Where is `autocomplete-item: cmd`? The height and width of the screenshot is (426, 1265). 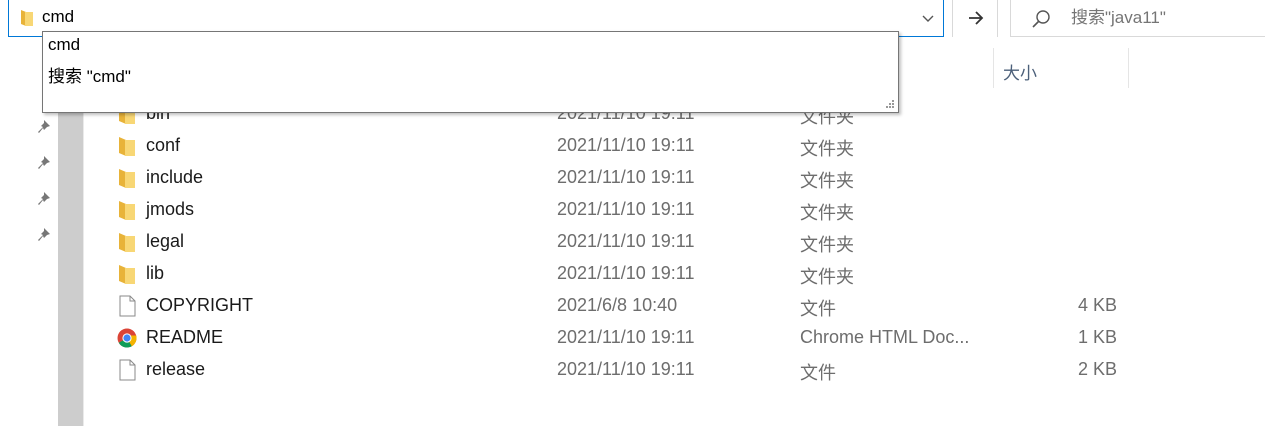 autocomplete-item: cmd is located at coordinates (64, 45).